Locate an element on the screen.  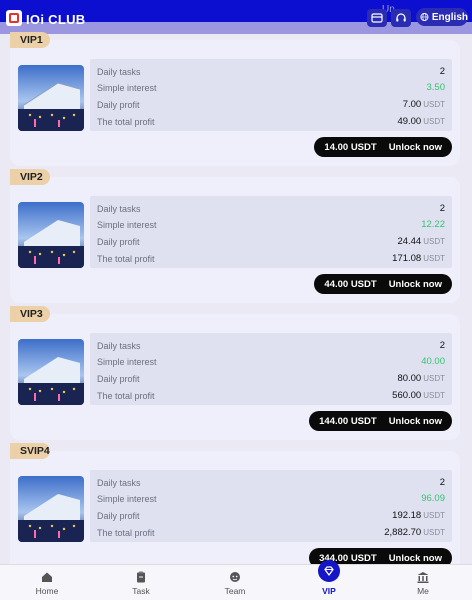
tab-task: Task is located at coordinates (141, 582).